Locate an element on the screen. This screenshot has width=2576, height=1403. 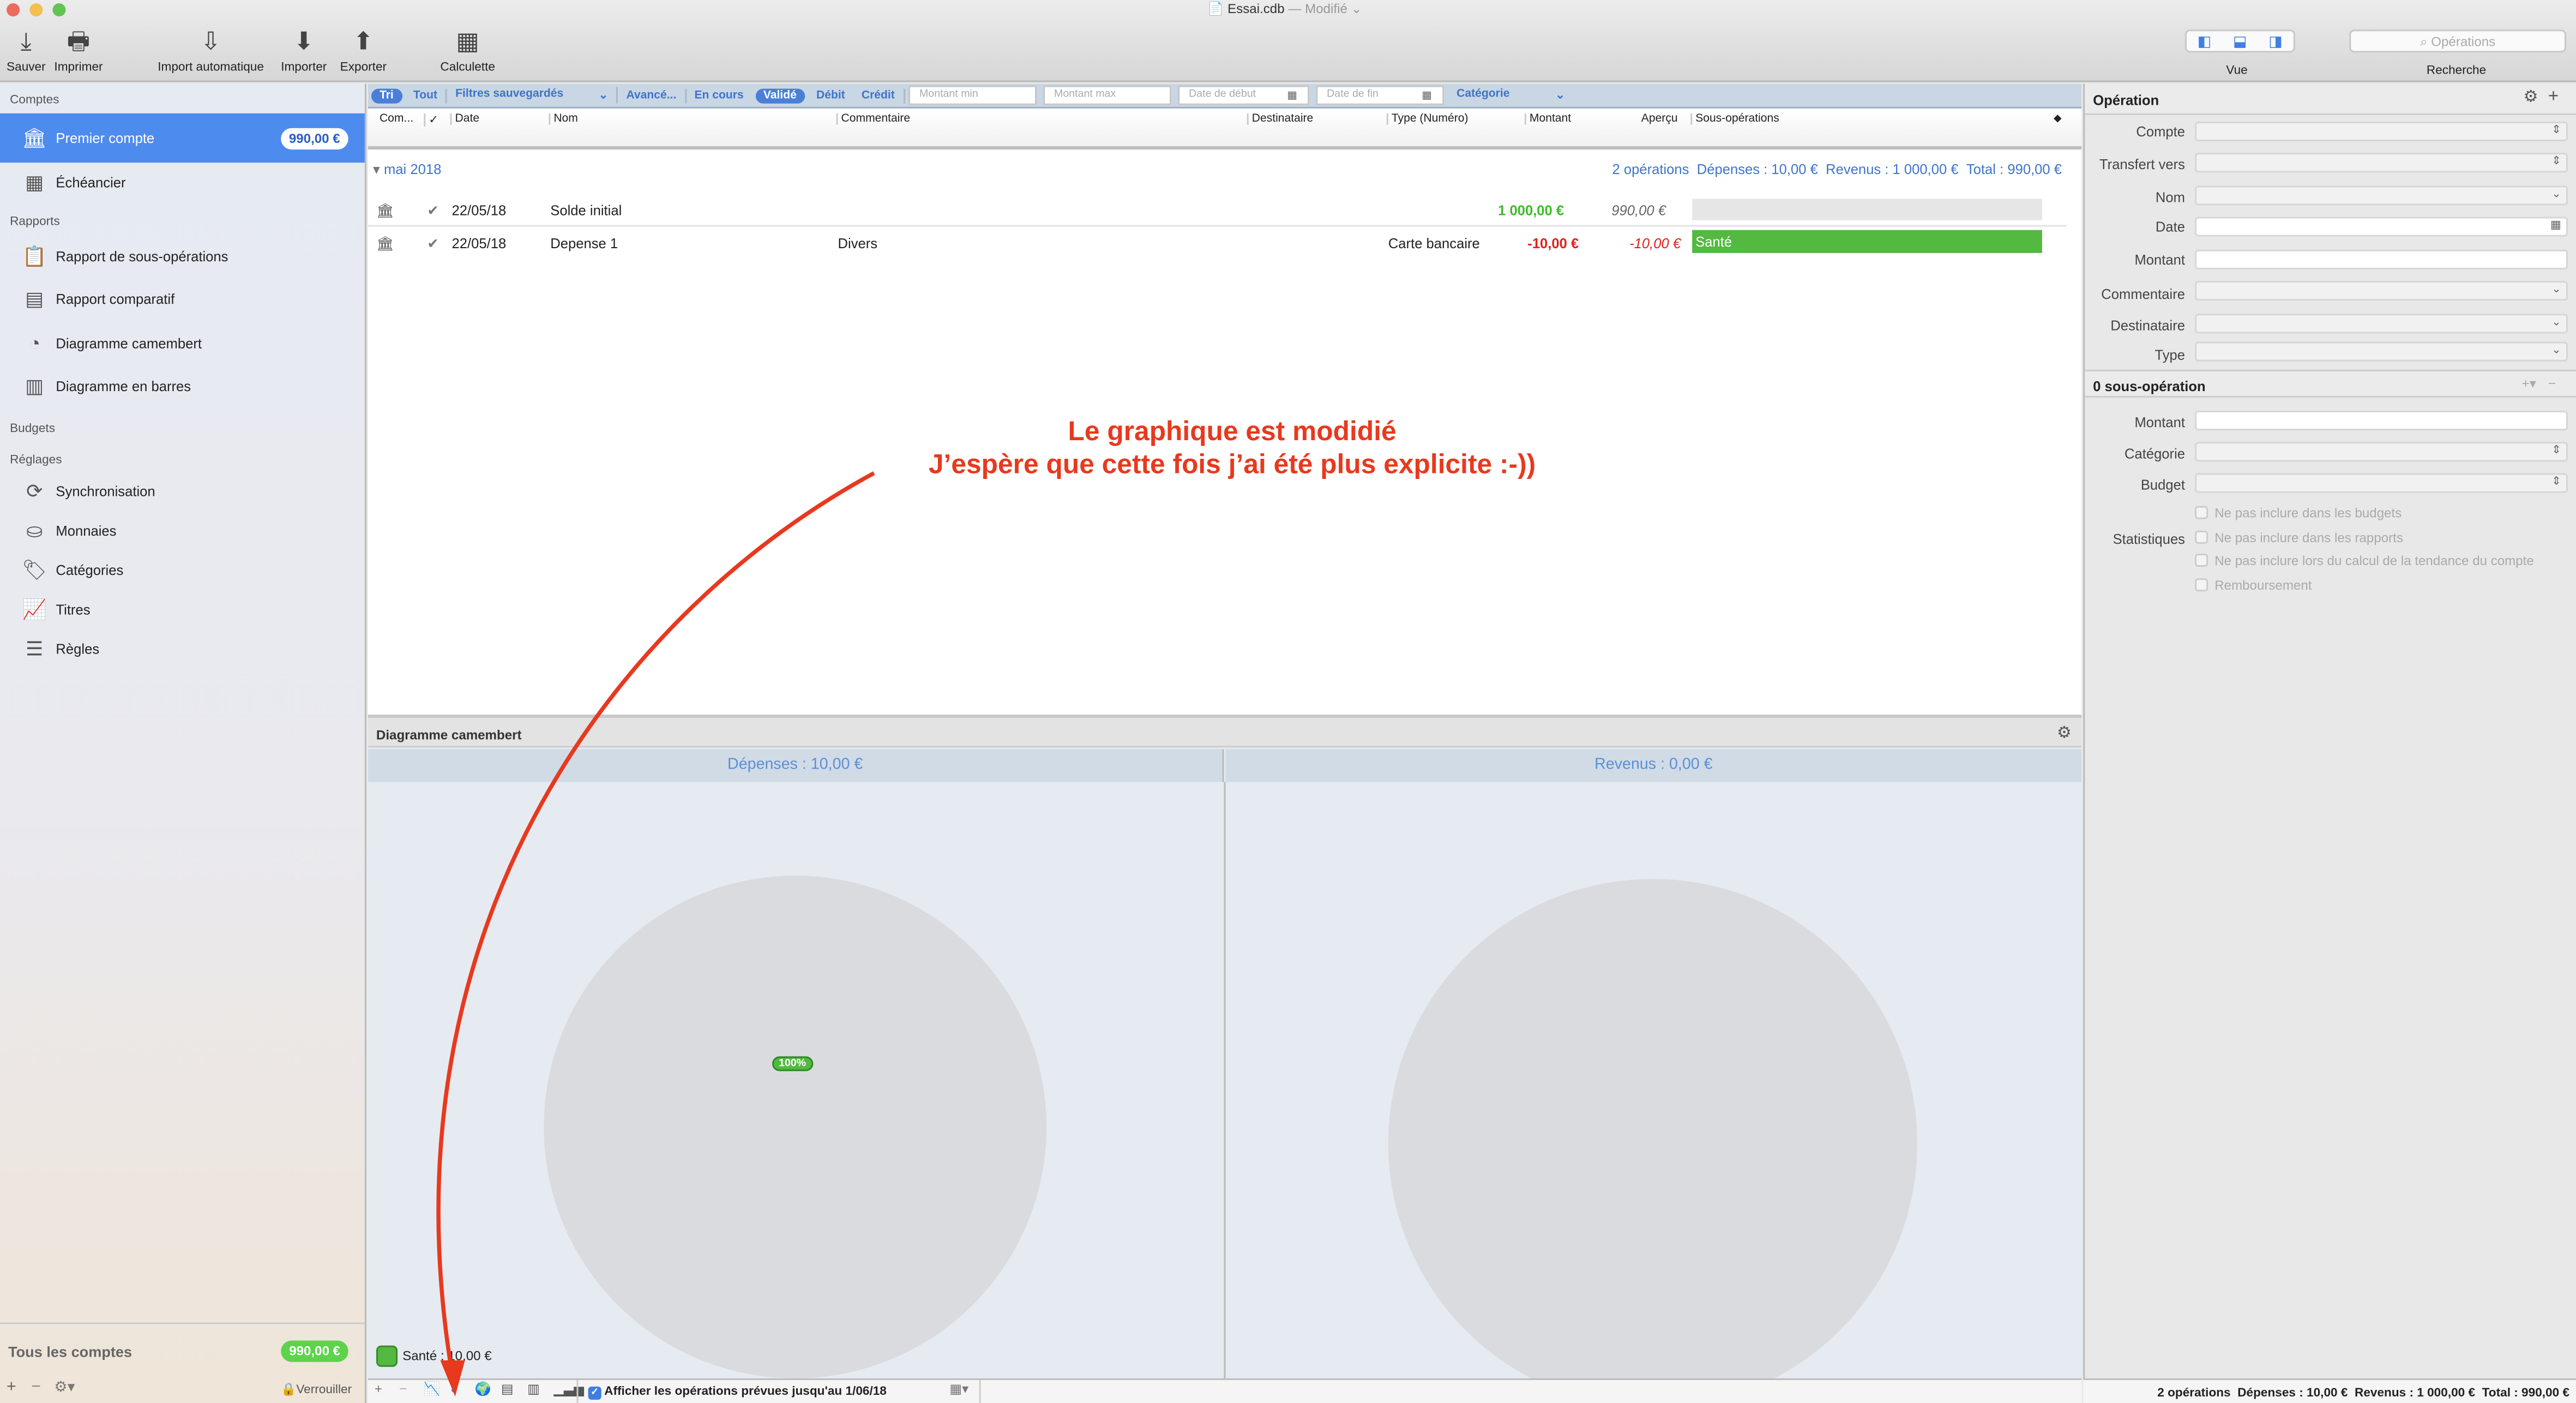
arrow-head-icon is located at coordinates (452, 1378).